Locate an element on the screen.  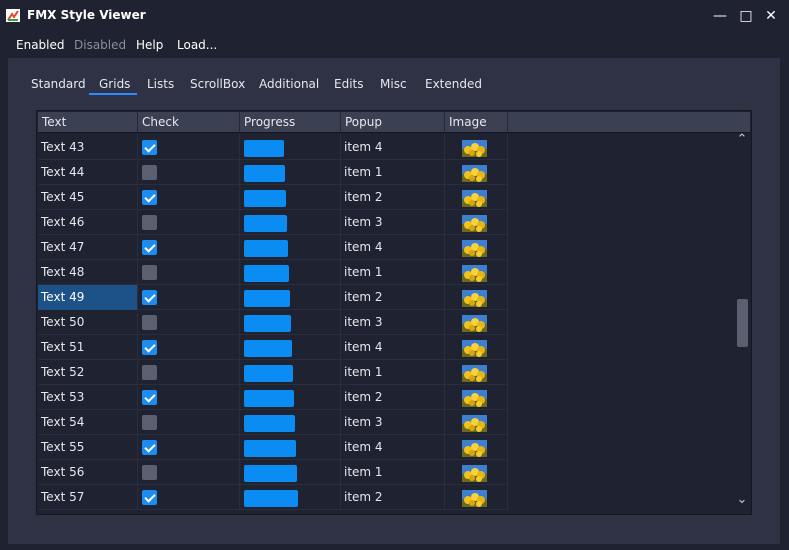
chevron-down-icon: ⌄ is located at coordinates (742, 500).